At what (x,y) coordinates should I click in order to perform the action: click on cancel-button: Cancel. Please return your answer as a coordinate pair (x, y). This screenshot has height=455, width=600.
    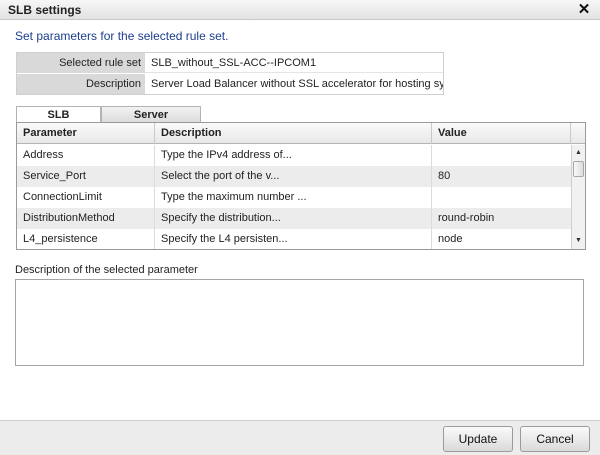
    Looking at the image, I should click on (555, 439).